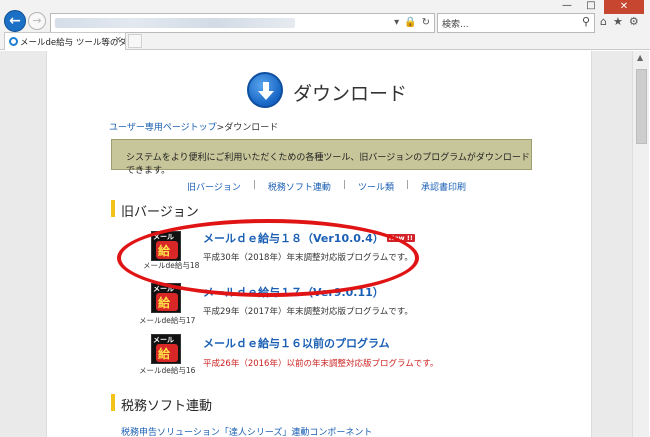 The image size is (650, 437). I want to click on nav-old-version: 旧バージョン, so click(214, 186).